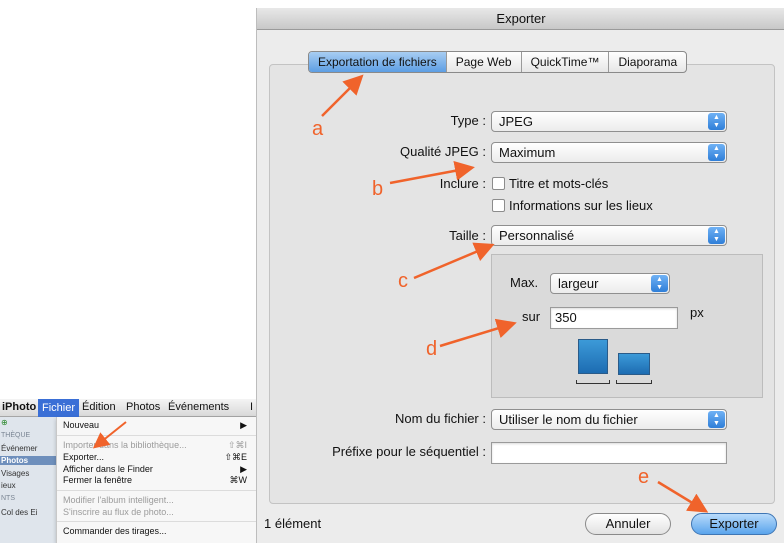 The width and height of the screenshot is (784, 543). I want to click on annotation-e: e, so click(644, 477).